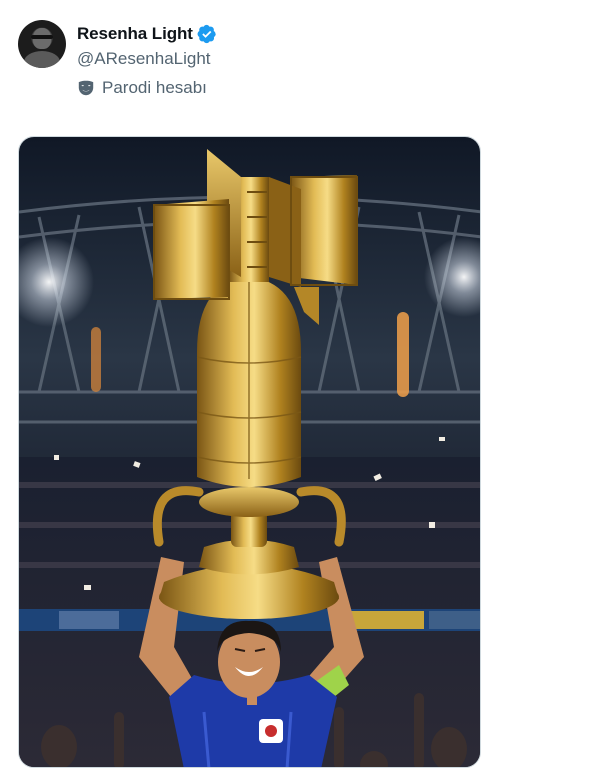 The height and width of the screenshot is (773, 600). I want to click on handle: @AResenhaLight, so click(147, 58).